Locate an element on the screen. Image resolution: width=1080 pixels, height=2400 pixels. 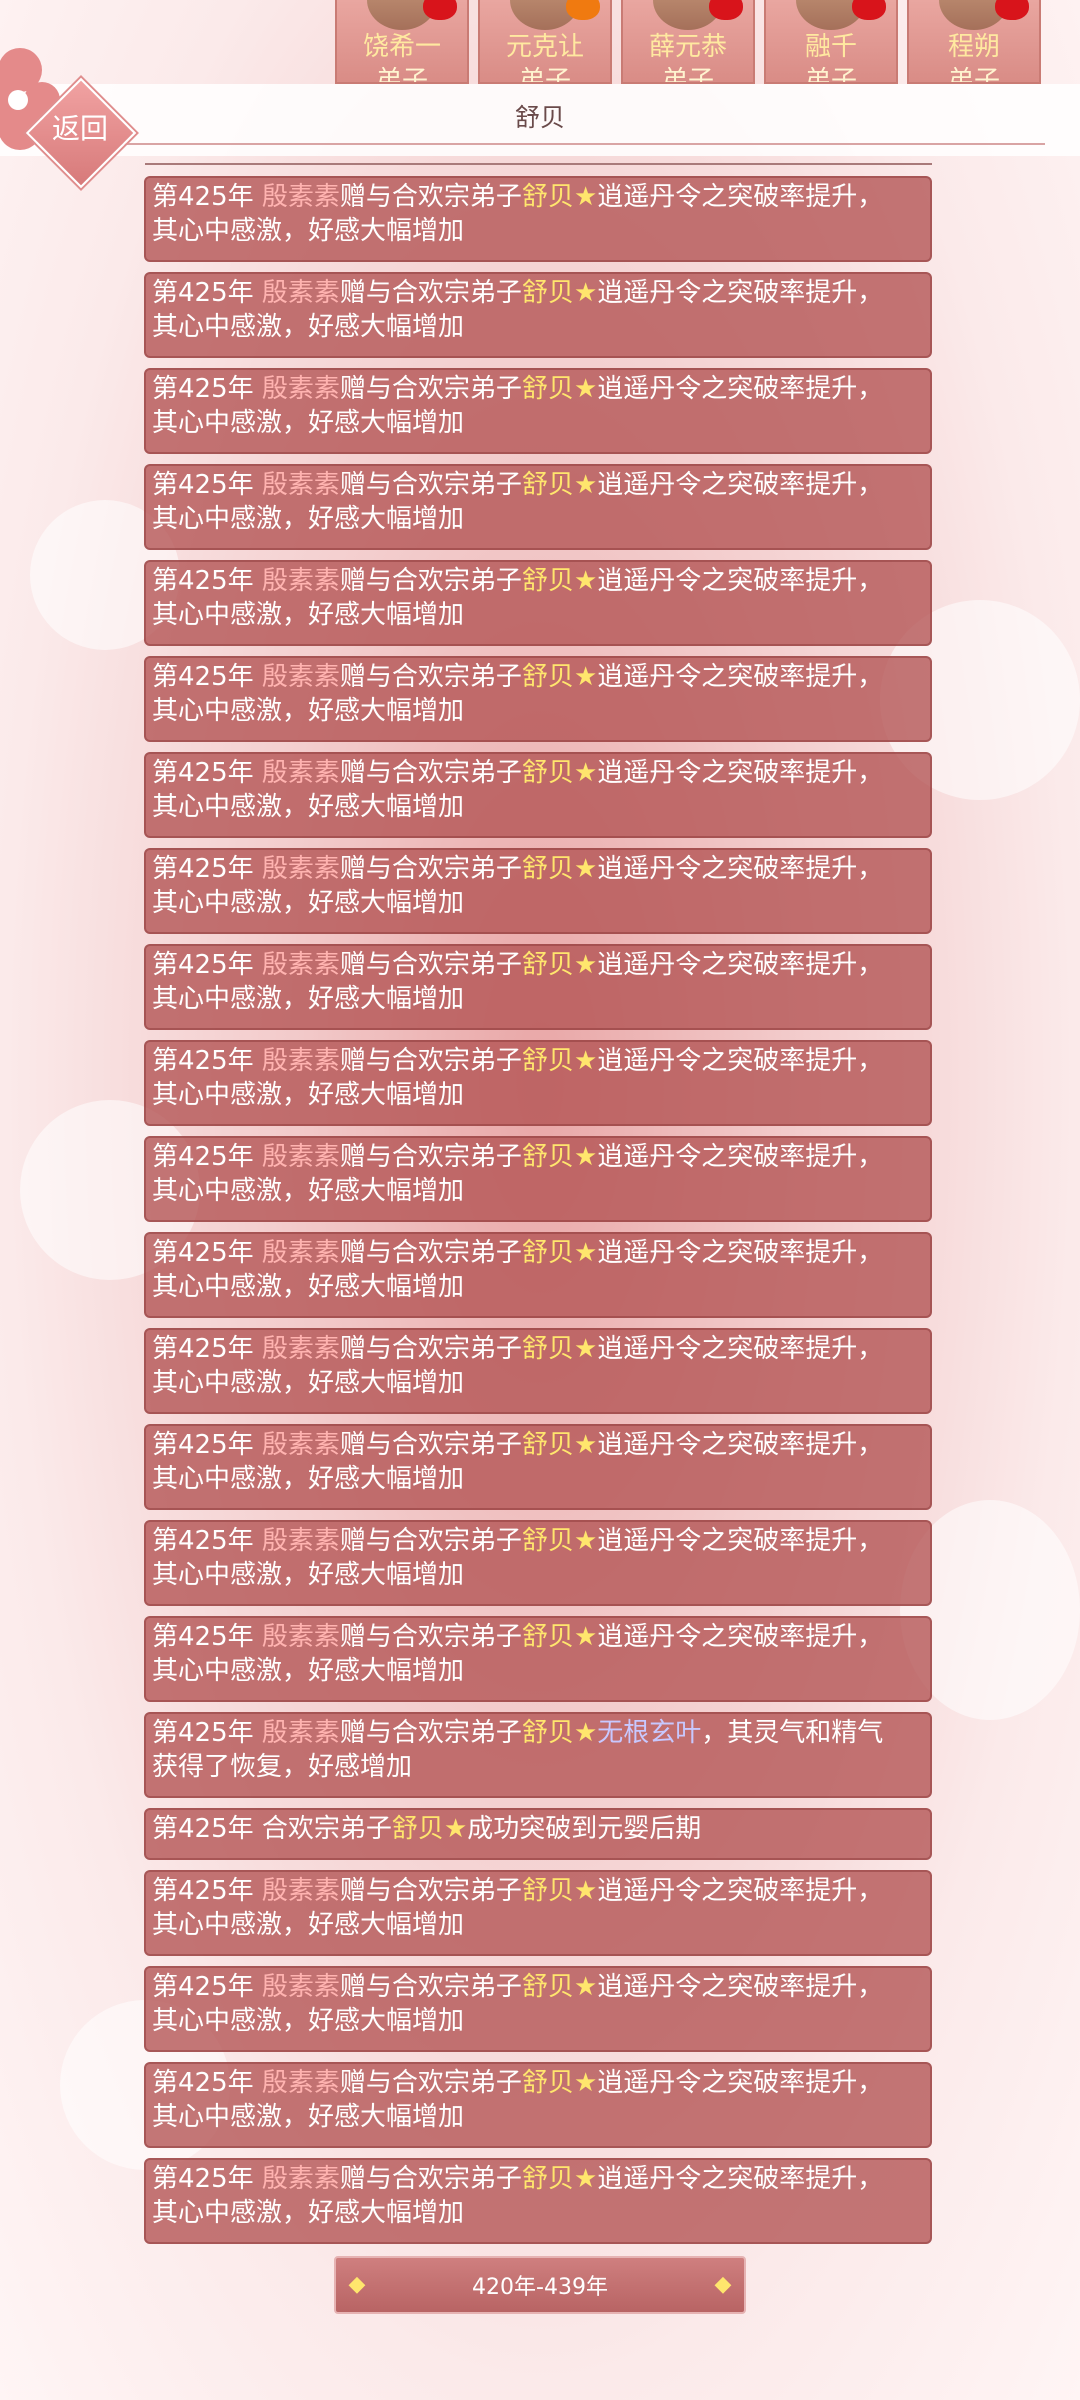
year-range-label: 420年-439年 is located at coordinates (540, 2287).